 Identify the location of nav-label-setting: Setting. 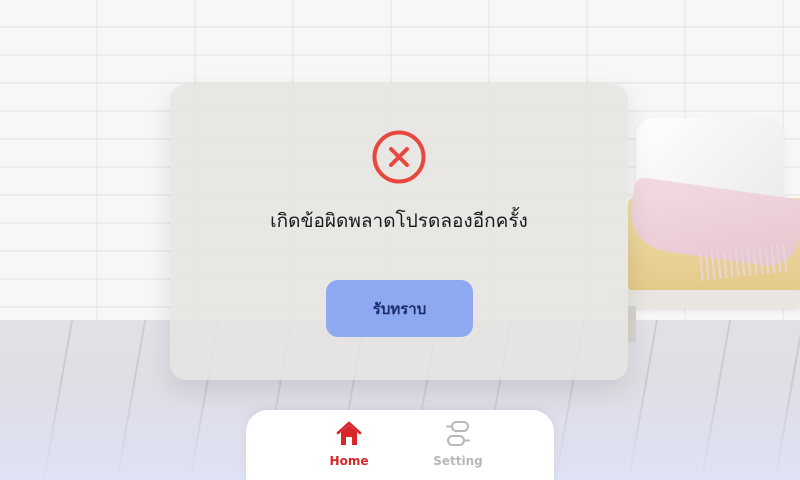
(458, 461).